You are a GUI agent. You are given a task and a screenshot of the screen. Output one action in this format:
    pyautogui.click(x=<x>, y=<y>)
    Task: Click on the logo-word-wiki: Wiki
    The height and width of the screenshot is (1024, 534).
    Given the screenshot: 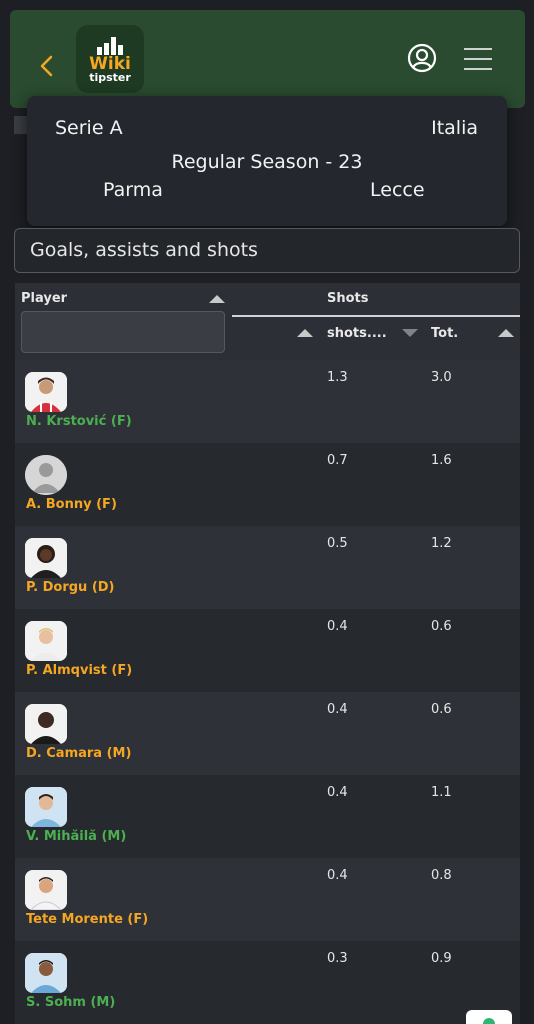 What is the action you would take?
    pyautogui.click(x=110, y=64)
    